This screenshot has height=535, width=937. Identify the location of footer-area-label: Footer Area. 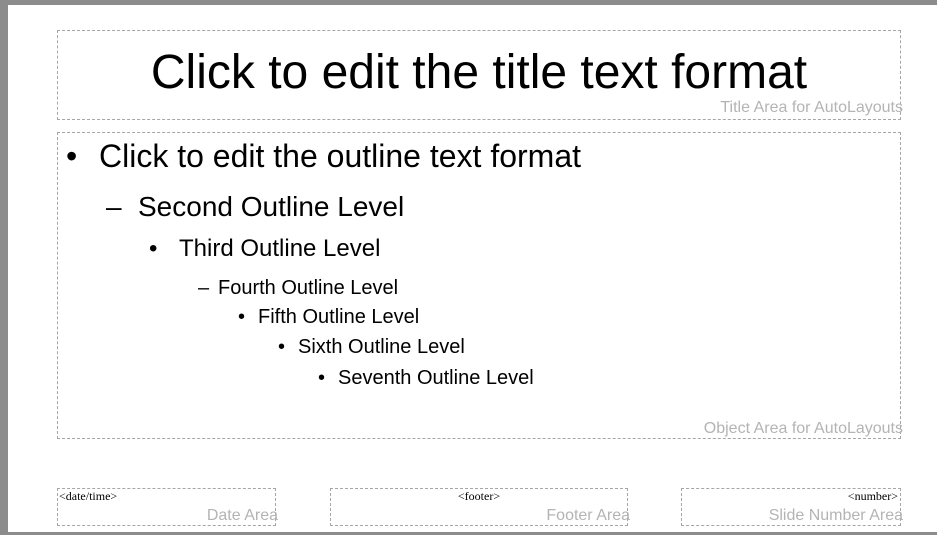
(588, 515).